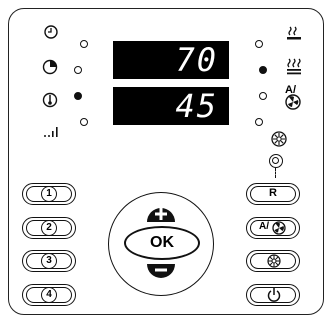  Describe the element at coordinates (274, 297) in the screenshot. I see `power-icon` at that location.